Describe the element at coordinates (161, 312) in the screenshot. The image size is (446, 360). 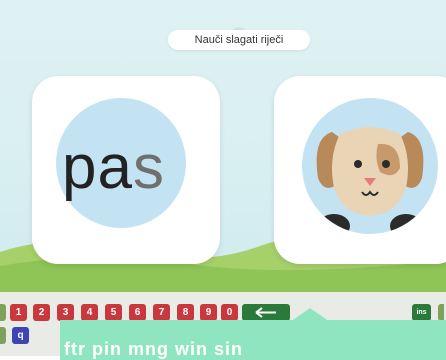
I see `key-7: 7` at that location.